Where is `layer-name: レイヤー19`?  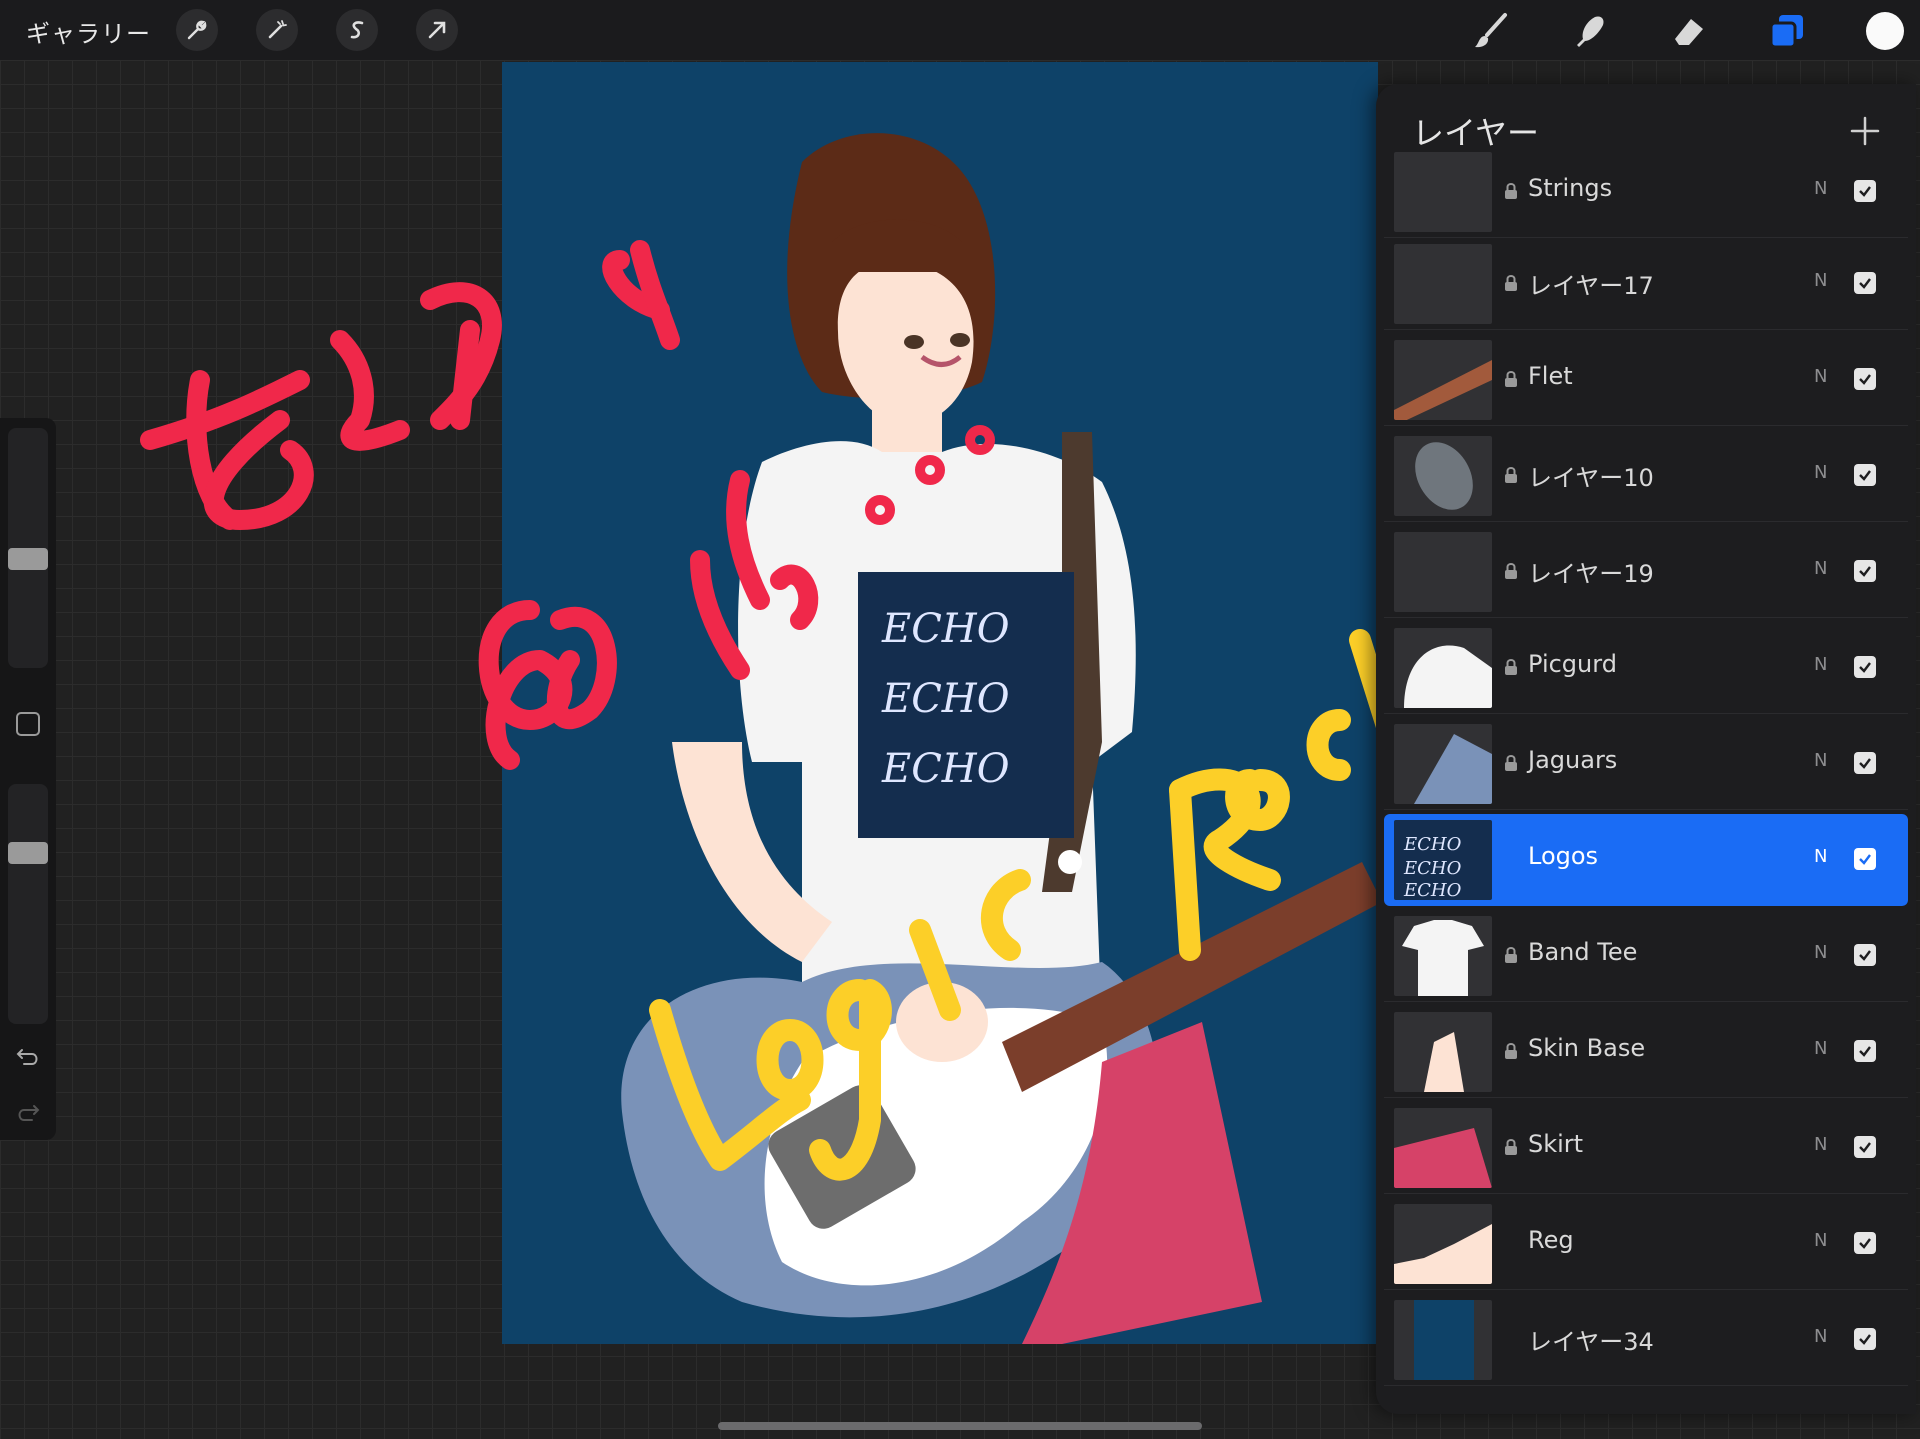 layer-name: レイヤー19 is located at coordinates (1591, 574).